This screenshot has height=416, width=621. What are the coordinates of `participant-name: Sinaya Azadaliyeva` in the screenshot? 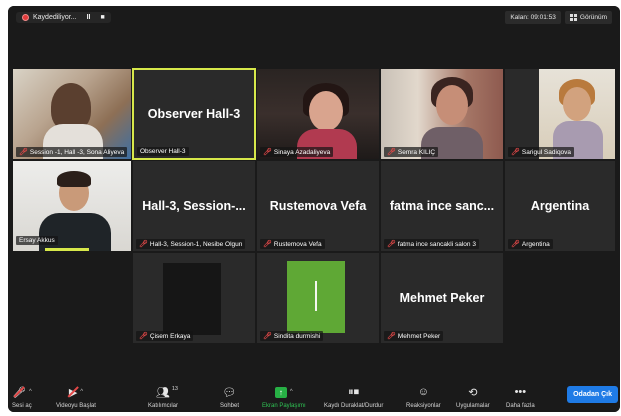 It's located at (302, 152).